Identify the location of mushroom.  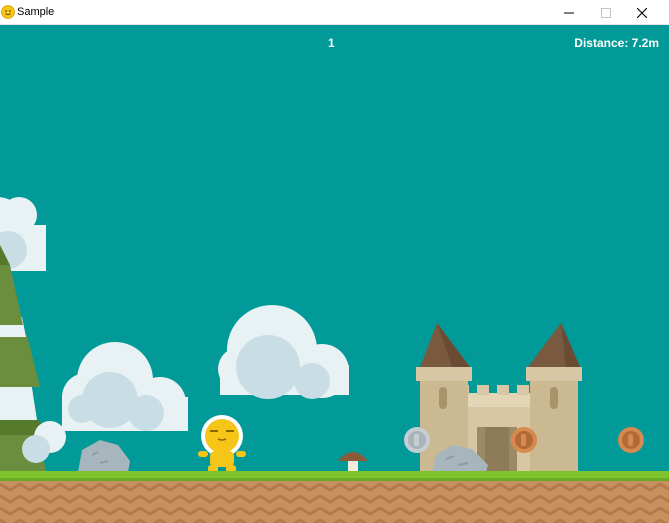
(353, 462).